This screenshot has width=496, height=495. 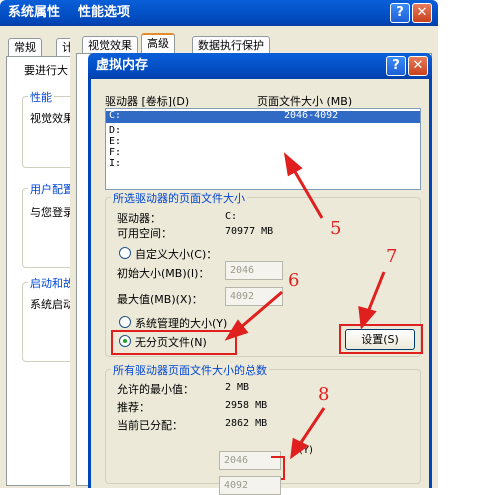 What do you see at coordinates (158, 43) in the screenshot?
I see `tab-advanced: 高级` at bounding box center [158, 43].